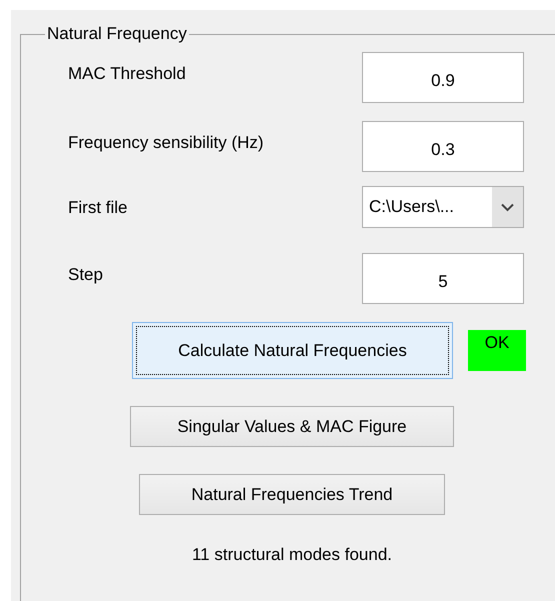 The image size is (555, 601). Describe the element at coordinates (117, 34) in the screenshot. I see `group-title: Natural Frequency` at that location.